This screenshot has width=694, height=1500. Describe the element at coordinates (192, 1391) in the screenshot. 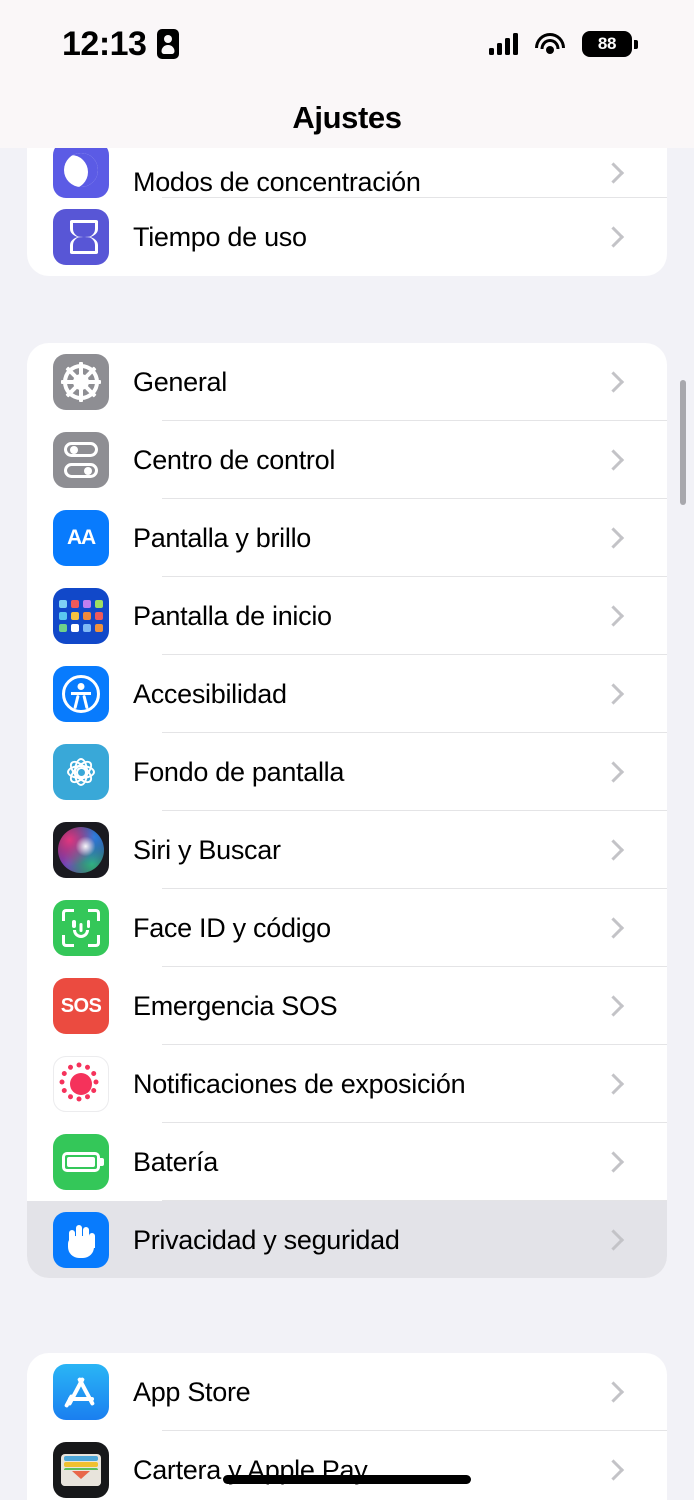

I see `sidebar-item-label: App Store` at that location.